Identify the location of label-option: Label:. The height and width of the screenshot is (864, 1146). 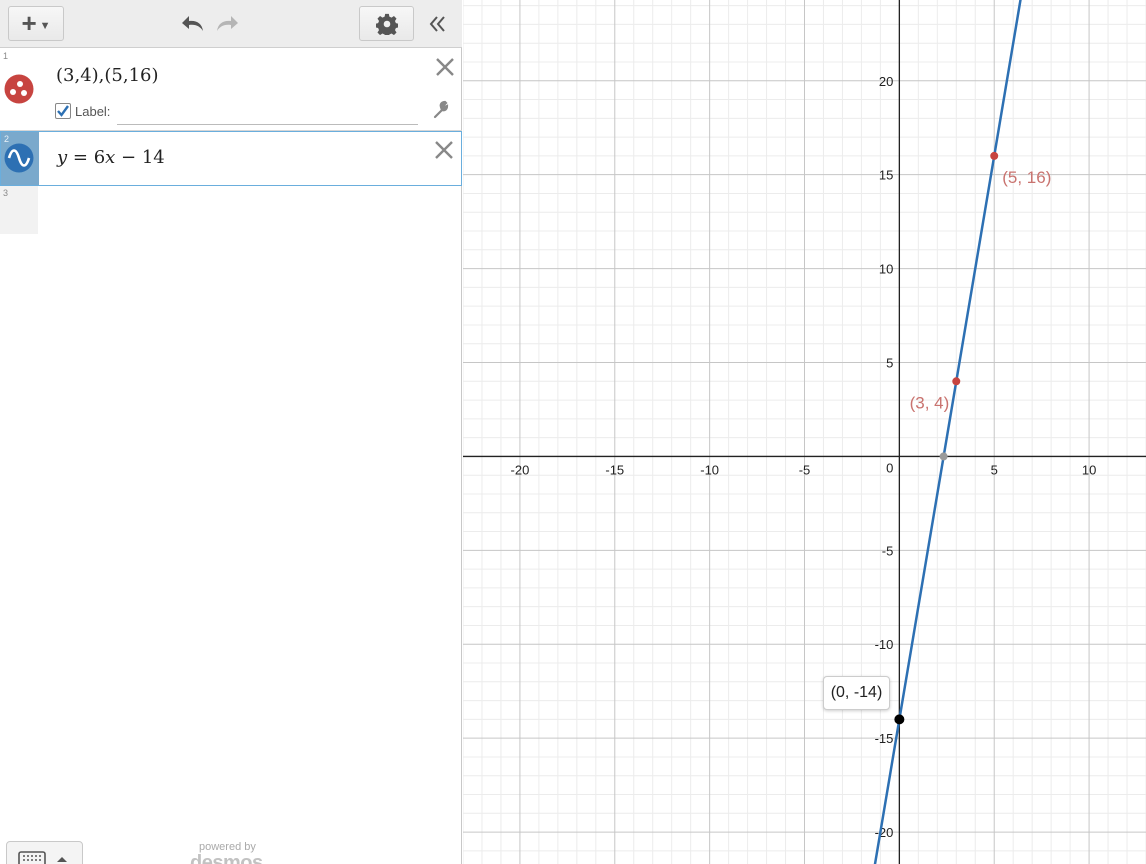
(236, 114).